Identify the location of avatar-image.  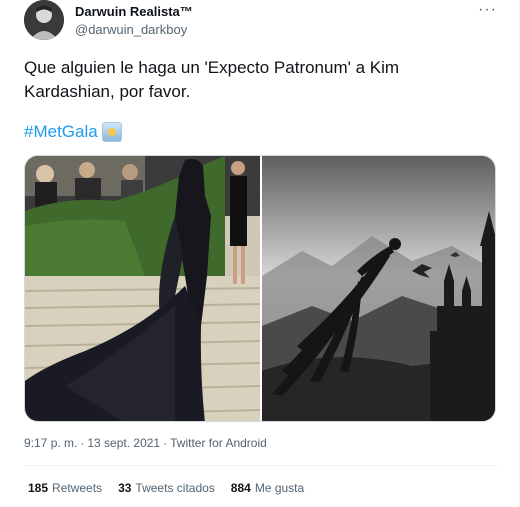
(44, 20).